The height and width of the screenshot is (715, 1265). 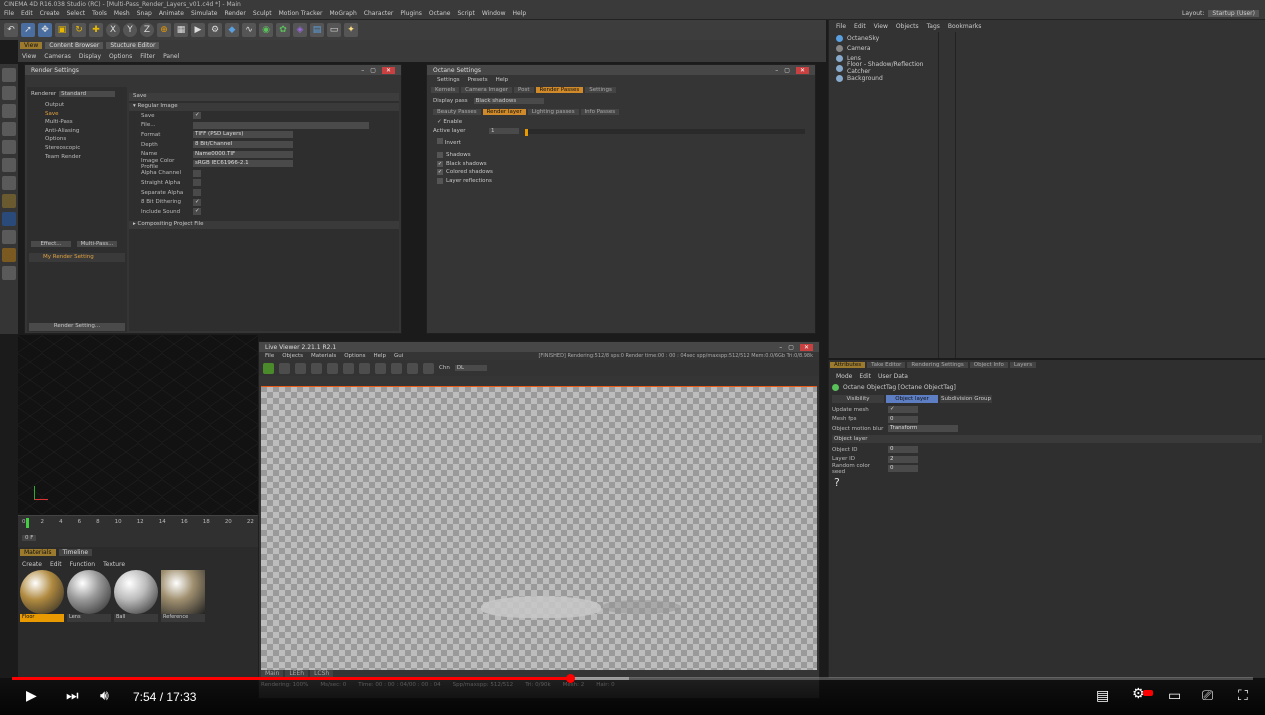 What do you see at coordinates (323, 356) in the screenshot?
I see `live-viewer-menu-2: Materials` at bounding box center [323, 356].